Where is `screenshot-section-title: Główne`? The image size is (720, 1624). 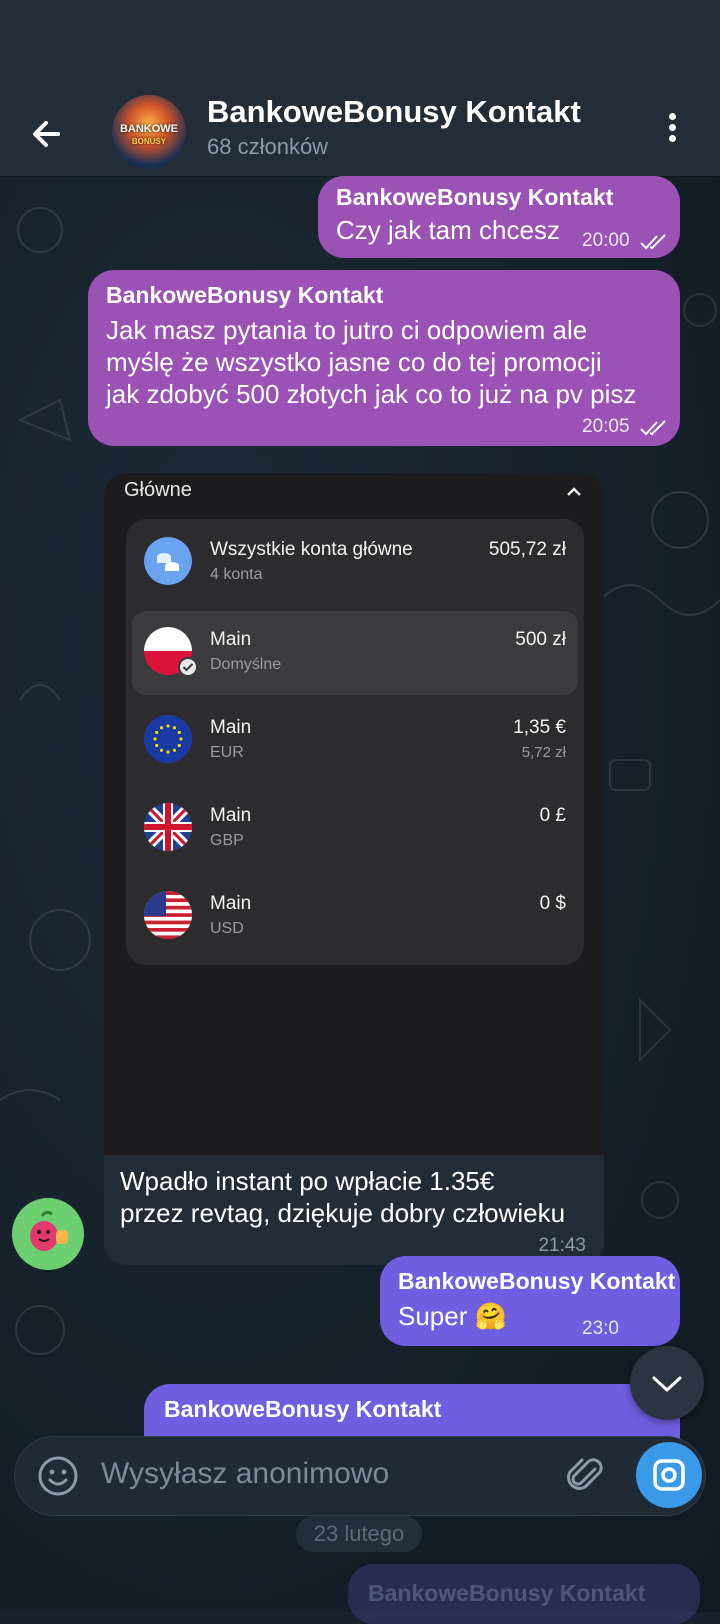 screenshot-section-title: Główne is located at coordinates (158, 490).